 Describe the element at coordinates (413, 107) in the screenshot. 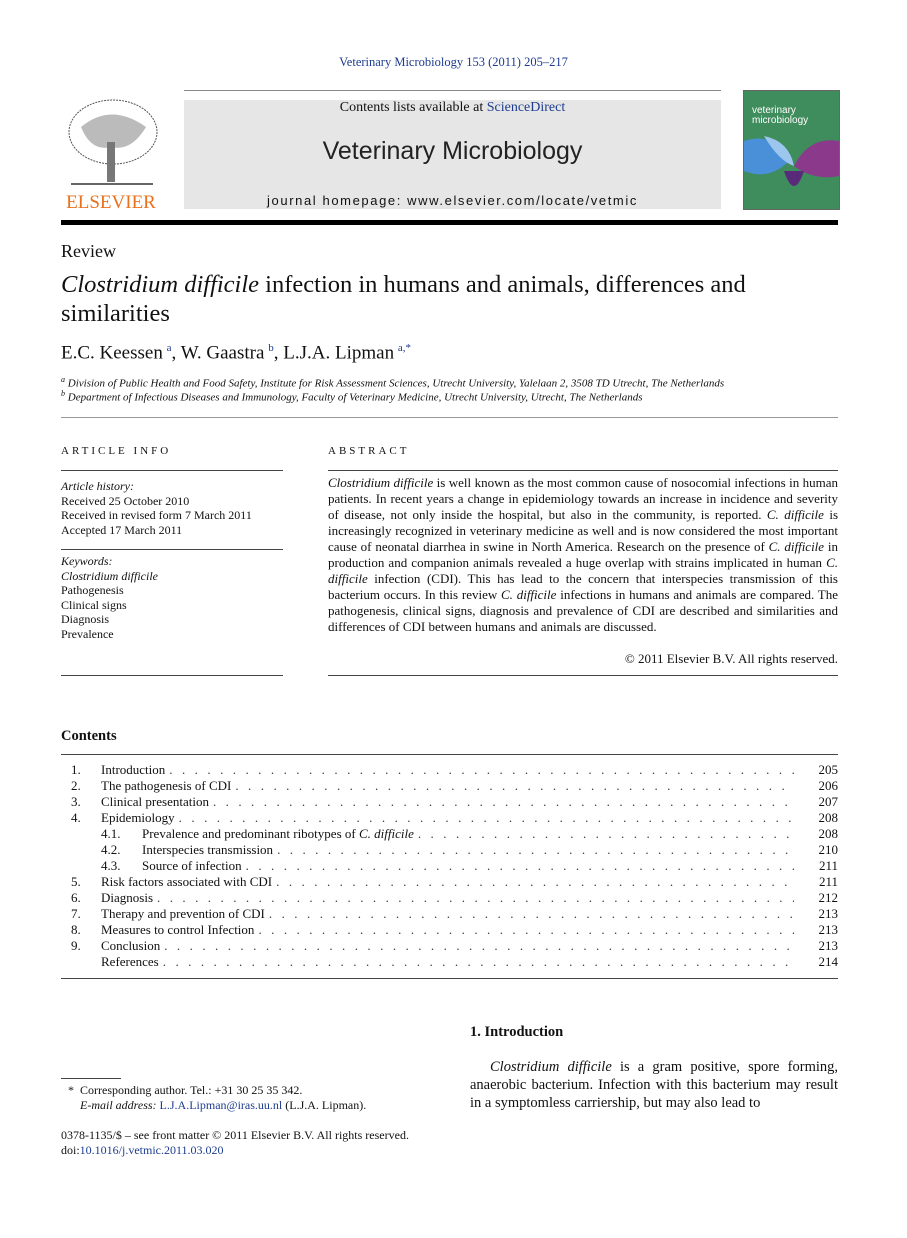

I see `contents-prefix: Contents lists available at` at that location.